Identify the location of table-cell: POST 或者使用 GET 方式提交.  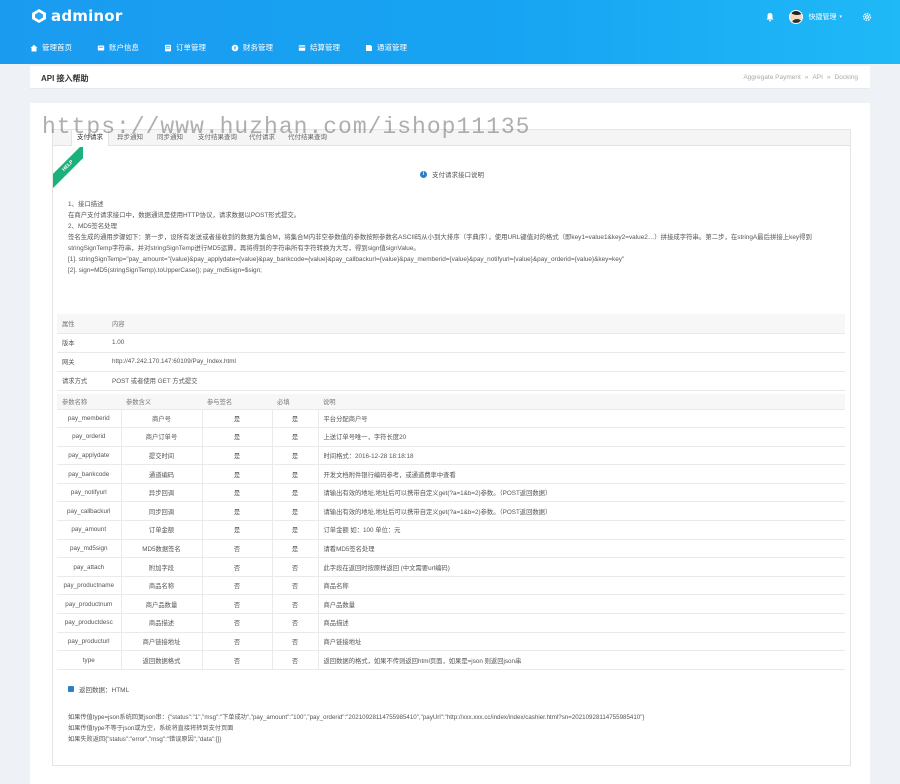
(476, 381).